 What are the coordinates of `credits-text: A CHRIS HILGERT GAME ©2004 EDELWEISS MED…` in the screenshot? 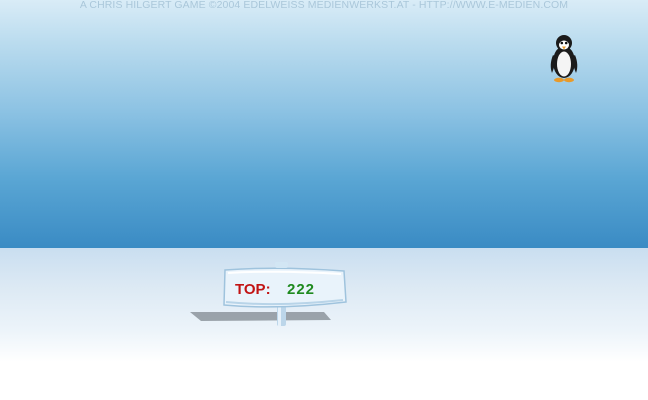 It's located at (324, 5).